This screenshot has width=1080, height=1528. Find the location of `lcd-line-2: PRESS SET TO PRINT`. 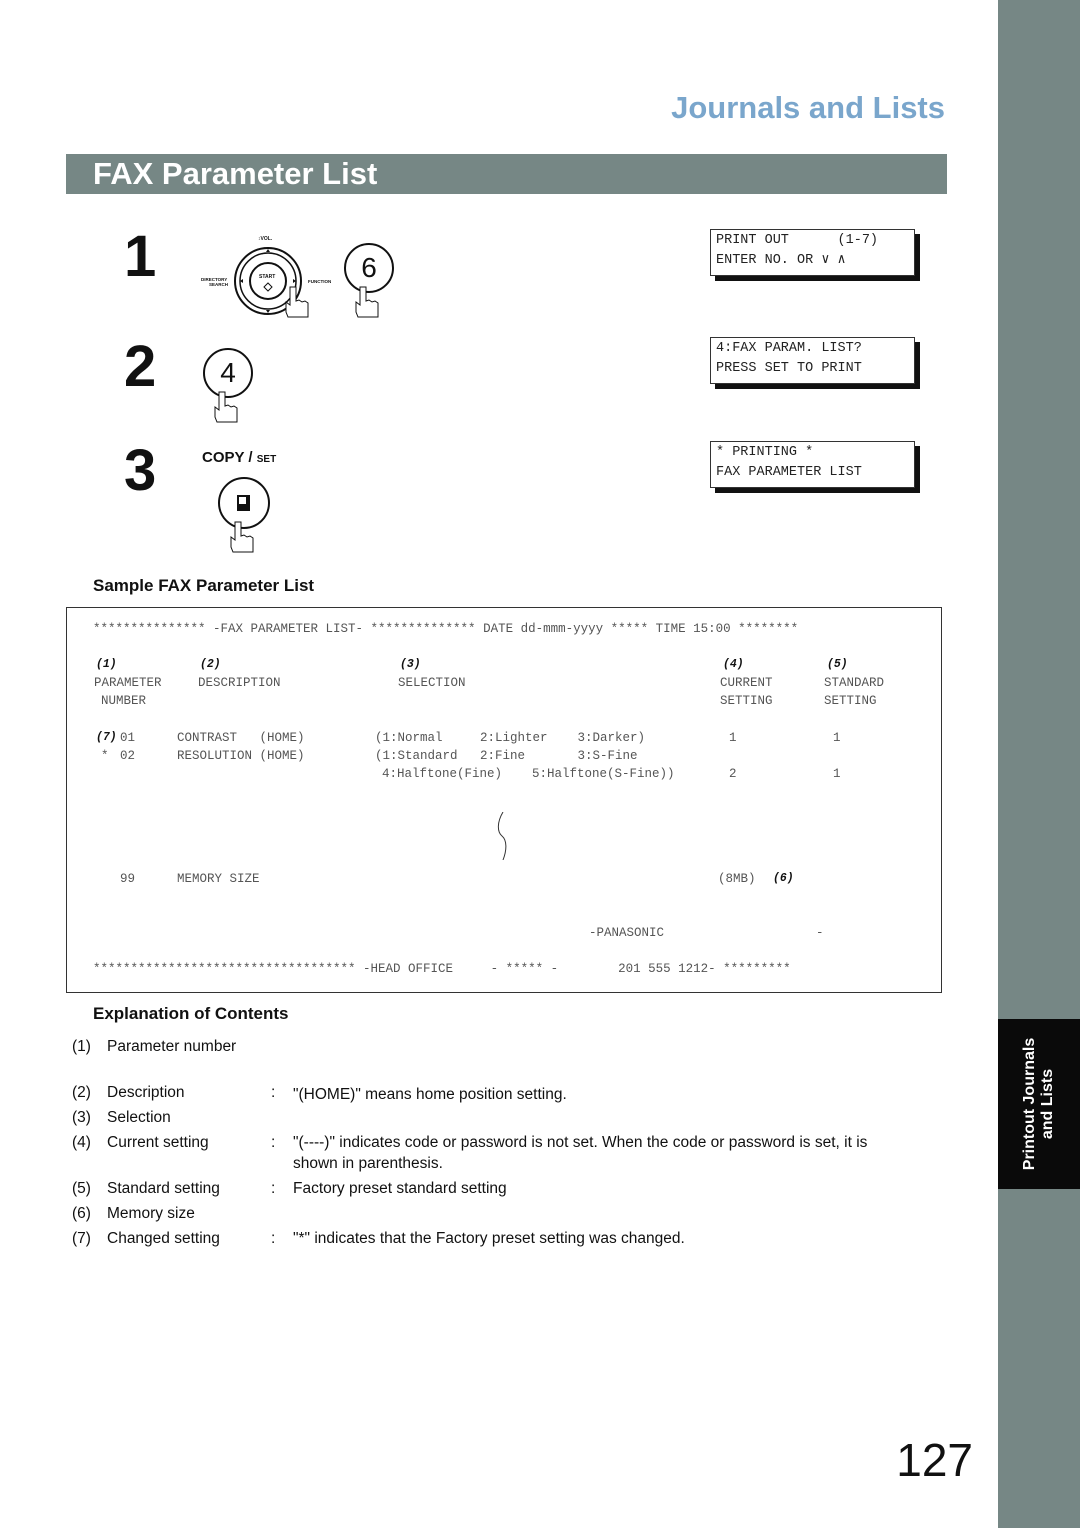

lcd-line-2: PRESS SET TO PRINT is located at coordinates (789, 368).